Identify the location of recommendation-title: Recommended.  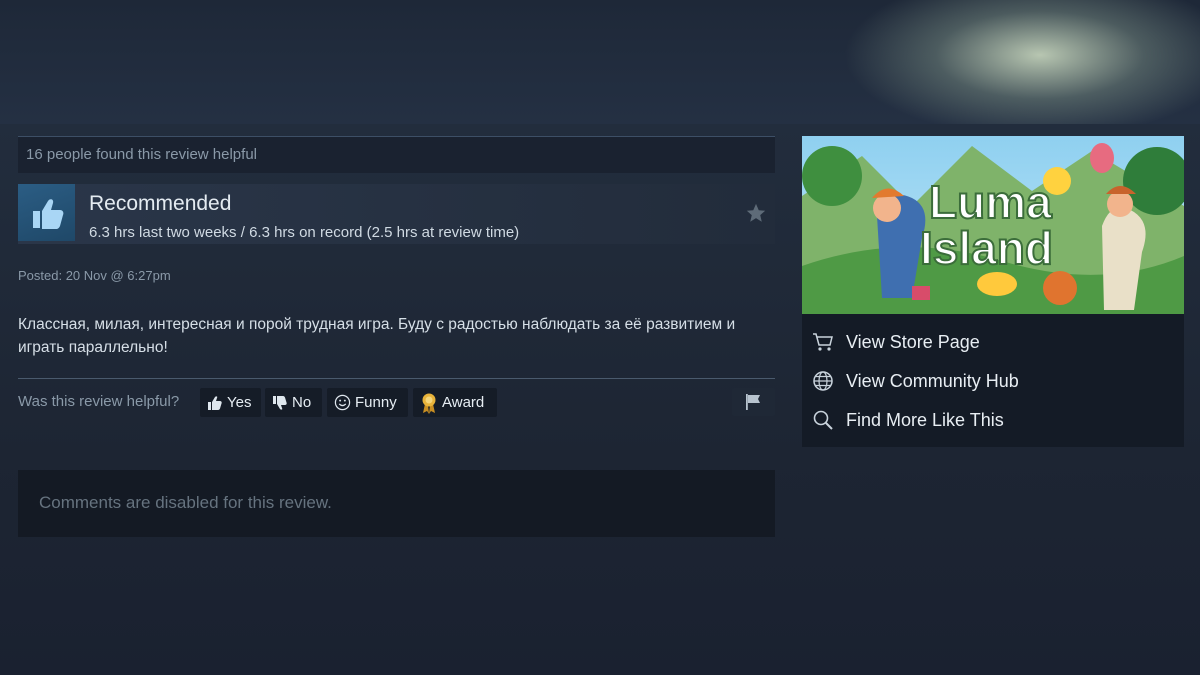
(160, 203).